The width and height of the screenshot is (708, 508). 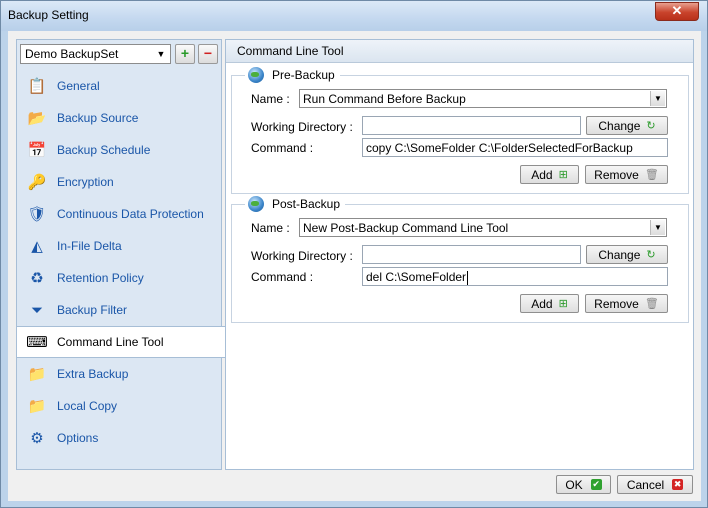 I want to click on sidebar-item-continuous-data-protection: 🛡 Continuous Data Protection, so click(x=119, y=214).